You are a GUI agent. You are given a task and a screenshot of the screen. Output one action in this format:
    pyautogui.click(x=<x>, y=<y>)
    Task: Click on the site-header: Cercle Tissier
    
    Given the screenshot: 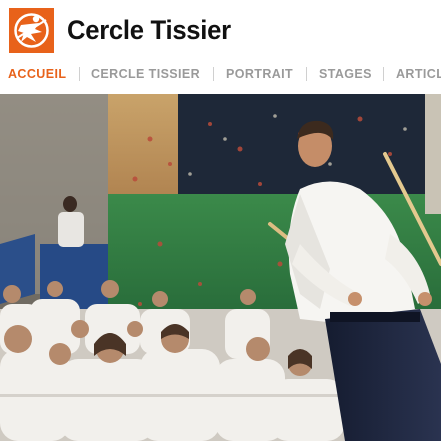 What is the action you would take?
    pyautogui.click(x=220, y=30)
    